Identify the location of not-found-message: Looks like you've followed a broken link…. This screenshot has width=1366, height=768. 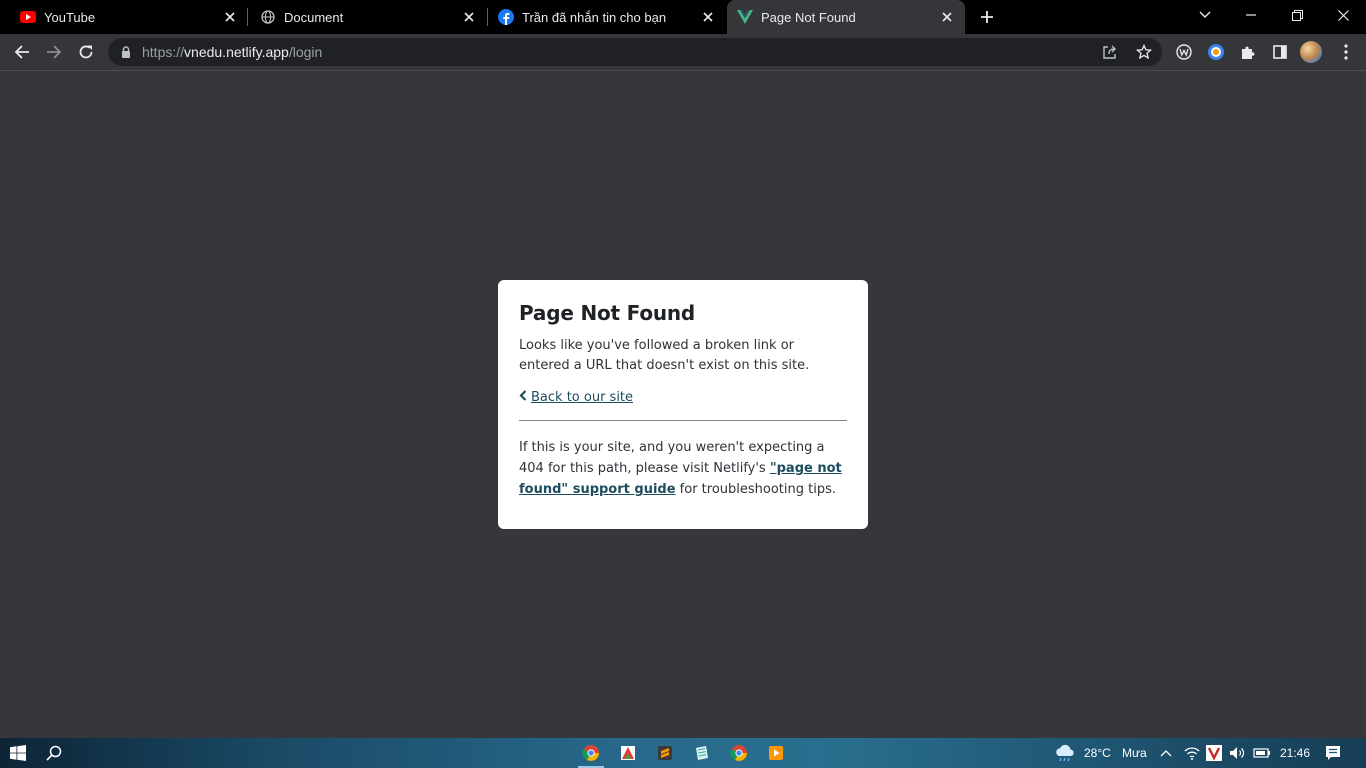
(664, 355).